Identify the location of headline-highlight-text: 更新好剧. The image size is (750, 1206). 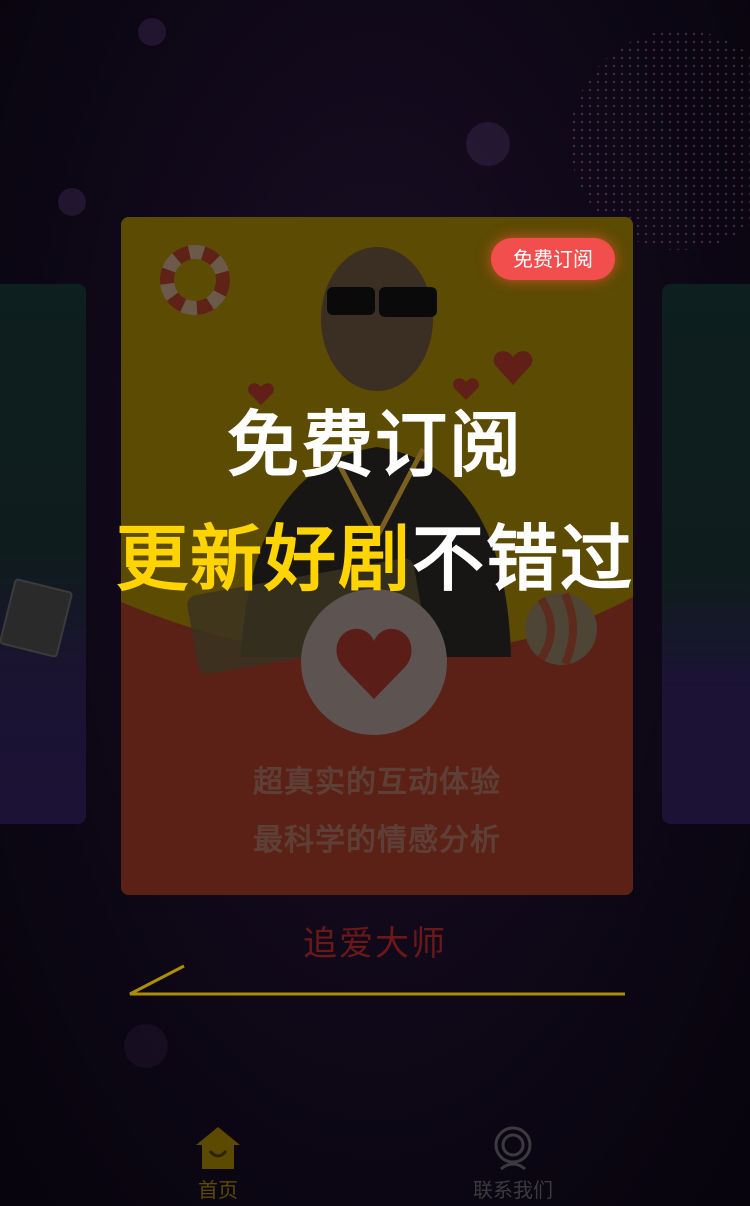
(263, 559).